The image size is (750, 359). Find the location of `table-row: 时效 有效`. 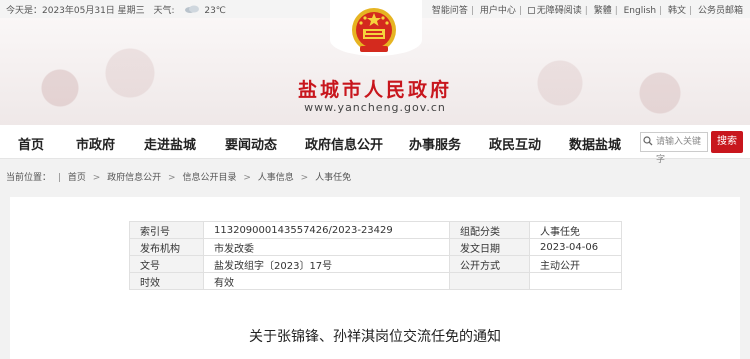

table-row: 时效 有效 is located at coordinates (375, 281).